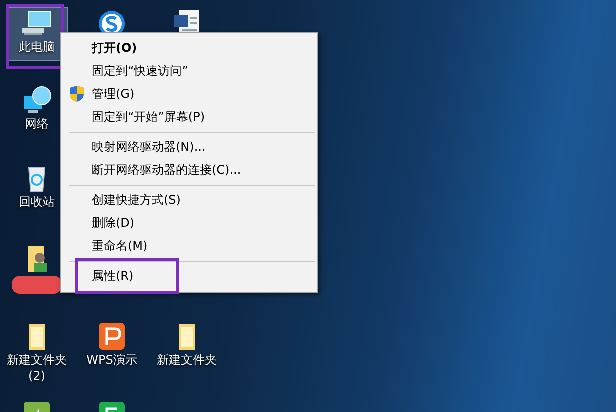 This screenshot has height=412, width=616. What do you see at coordinates (136, 200) in the screenshot?
I see `menu-item: 创建快捷方式(S)` at bounding box center [136, 200].